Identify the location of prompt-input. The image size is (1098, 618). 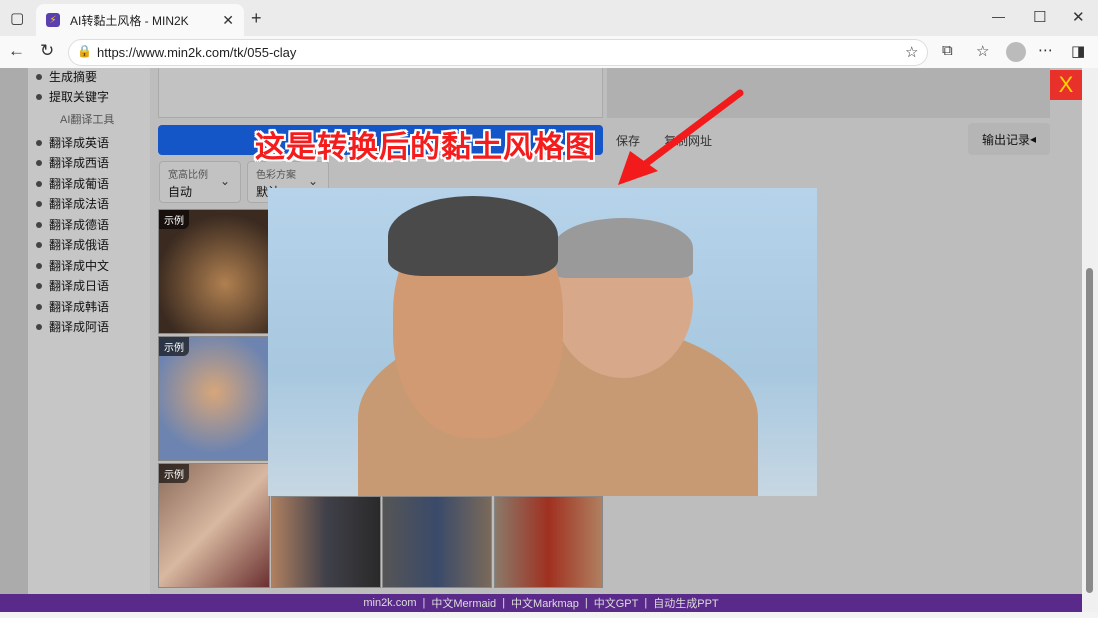
(380, 93).